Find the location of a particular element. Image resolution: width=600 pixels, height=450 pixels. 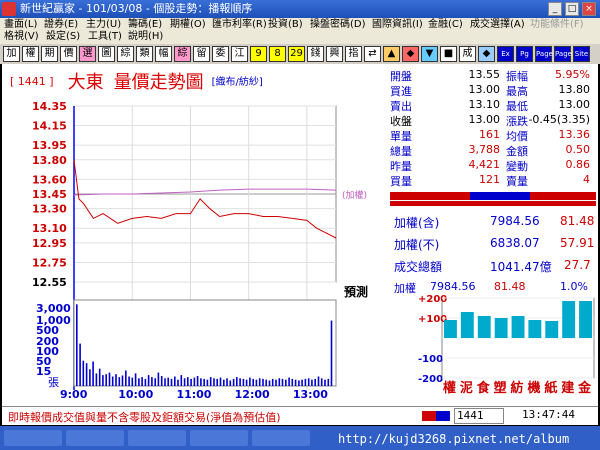

toolbar-button: ▼ is located at coordinates (429, 54).